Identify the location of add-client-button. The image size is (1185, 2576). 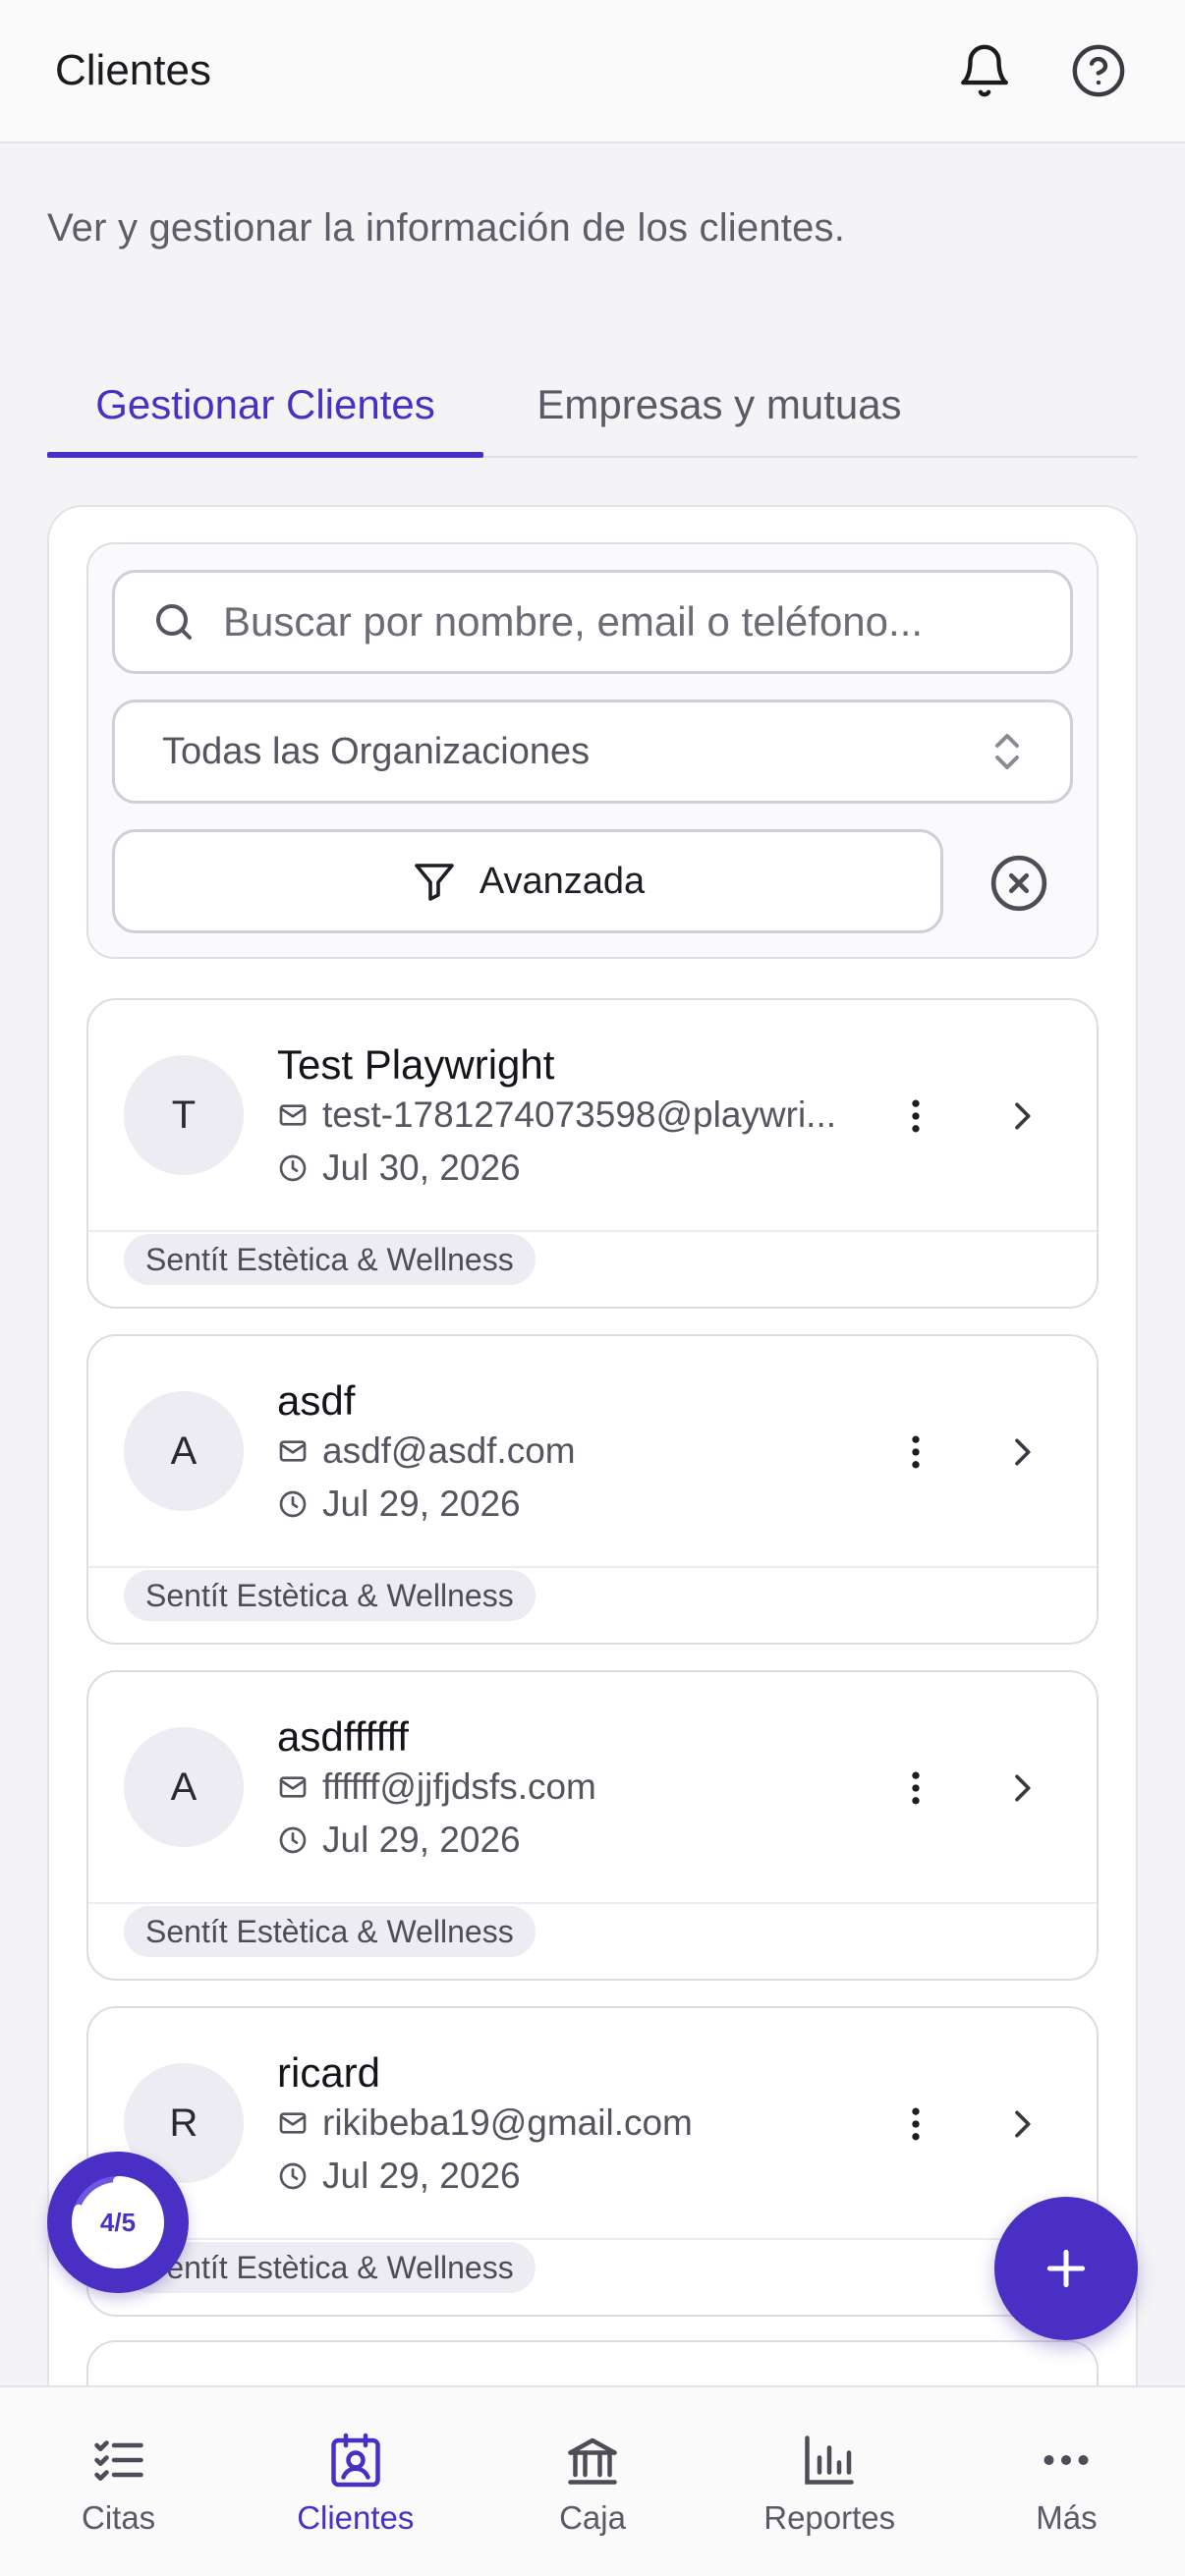
(1066, 2268).